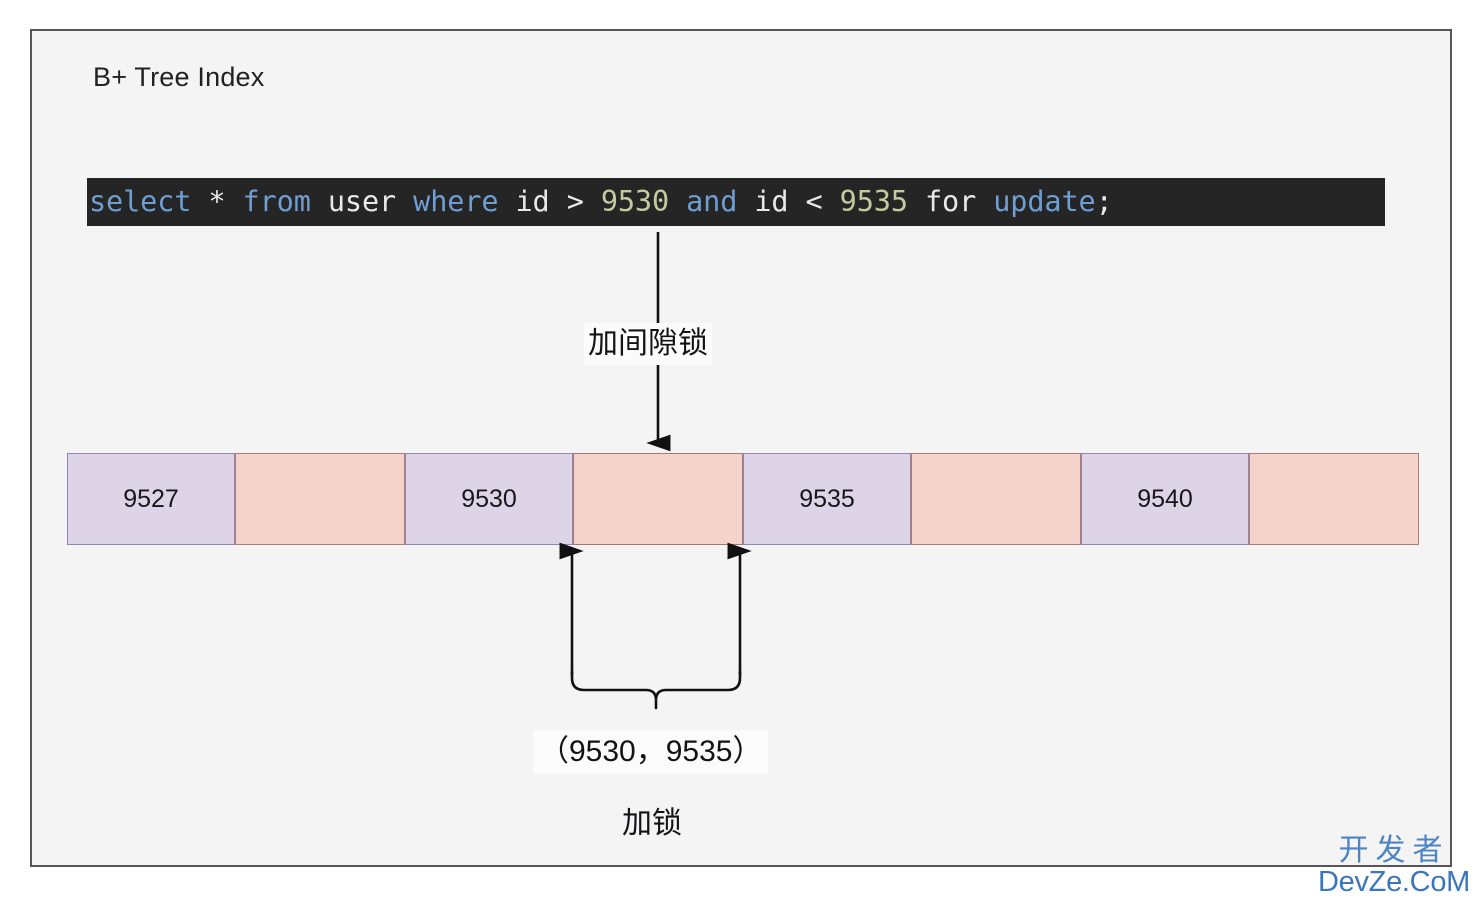 The image size is (1482, 904). I want to click on sql-token: 9535, so click(873, 201).